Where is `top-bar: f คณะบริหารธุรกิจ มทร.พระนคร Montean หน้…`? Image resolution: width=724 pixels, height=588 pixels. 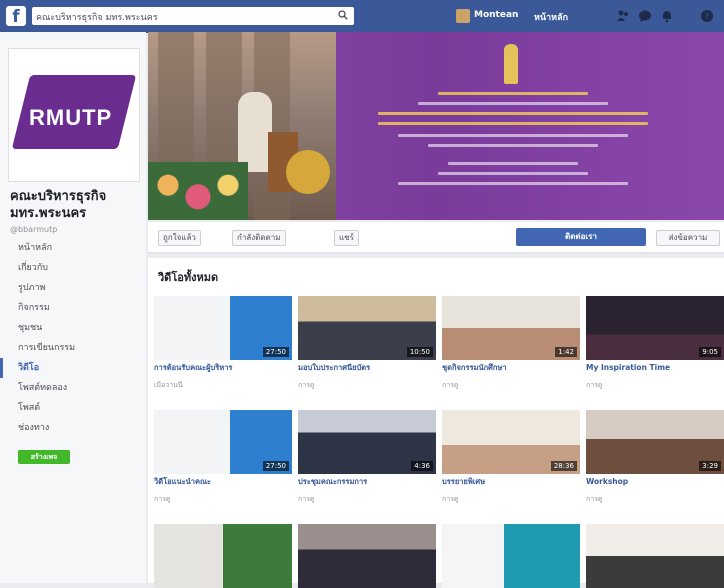 top-bar: f คณะบริหารธุรกิจ มทร.พระนคร Montean หน้… is located at coordinates (362, 16).